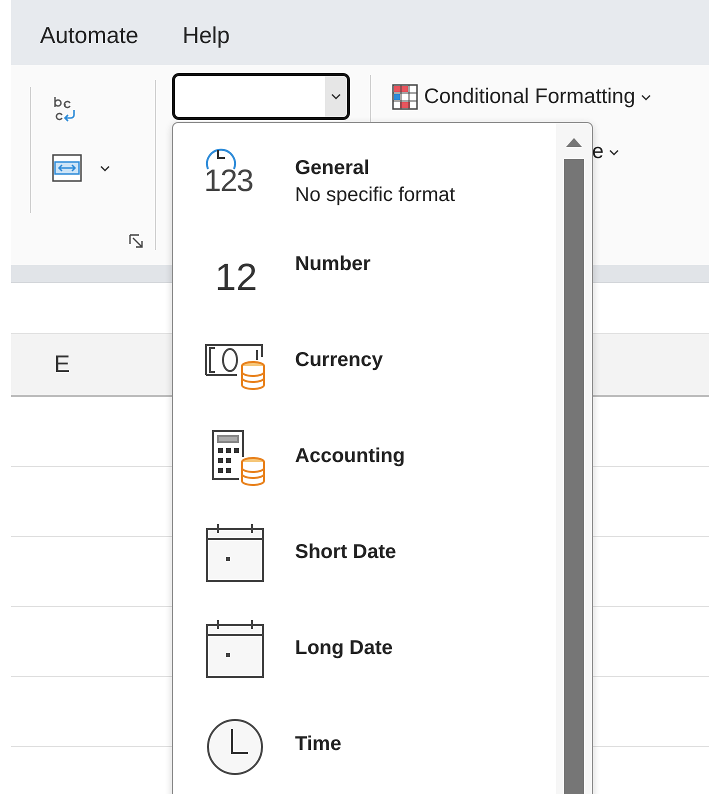  Describe the element at coordinates (40, 364) in the screenshot. I see `column-header: E` at that location.